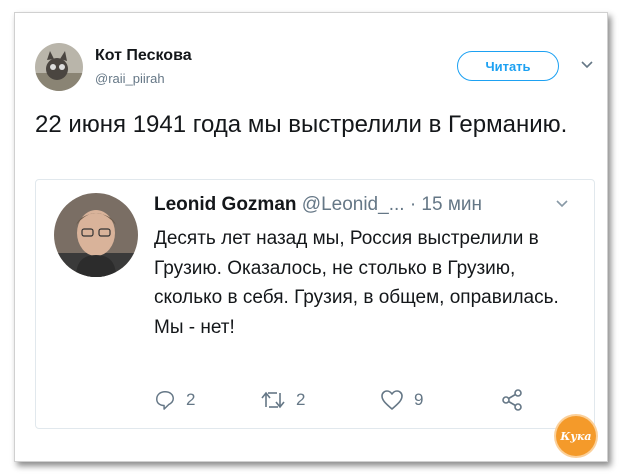 This screenshot has width=620, height=475. I want to click on share-button, so click(517, 400).